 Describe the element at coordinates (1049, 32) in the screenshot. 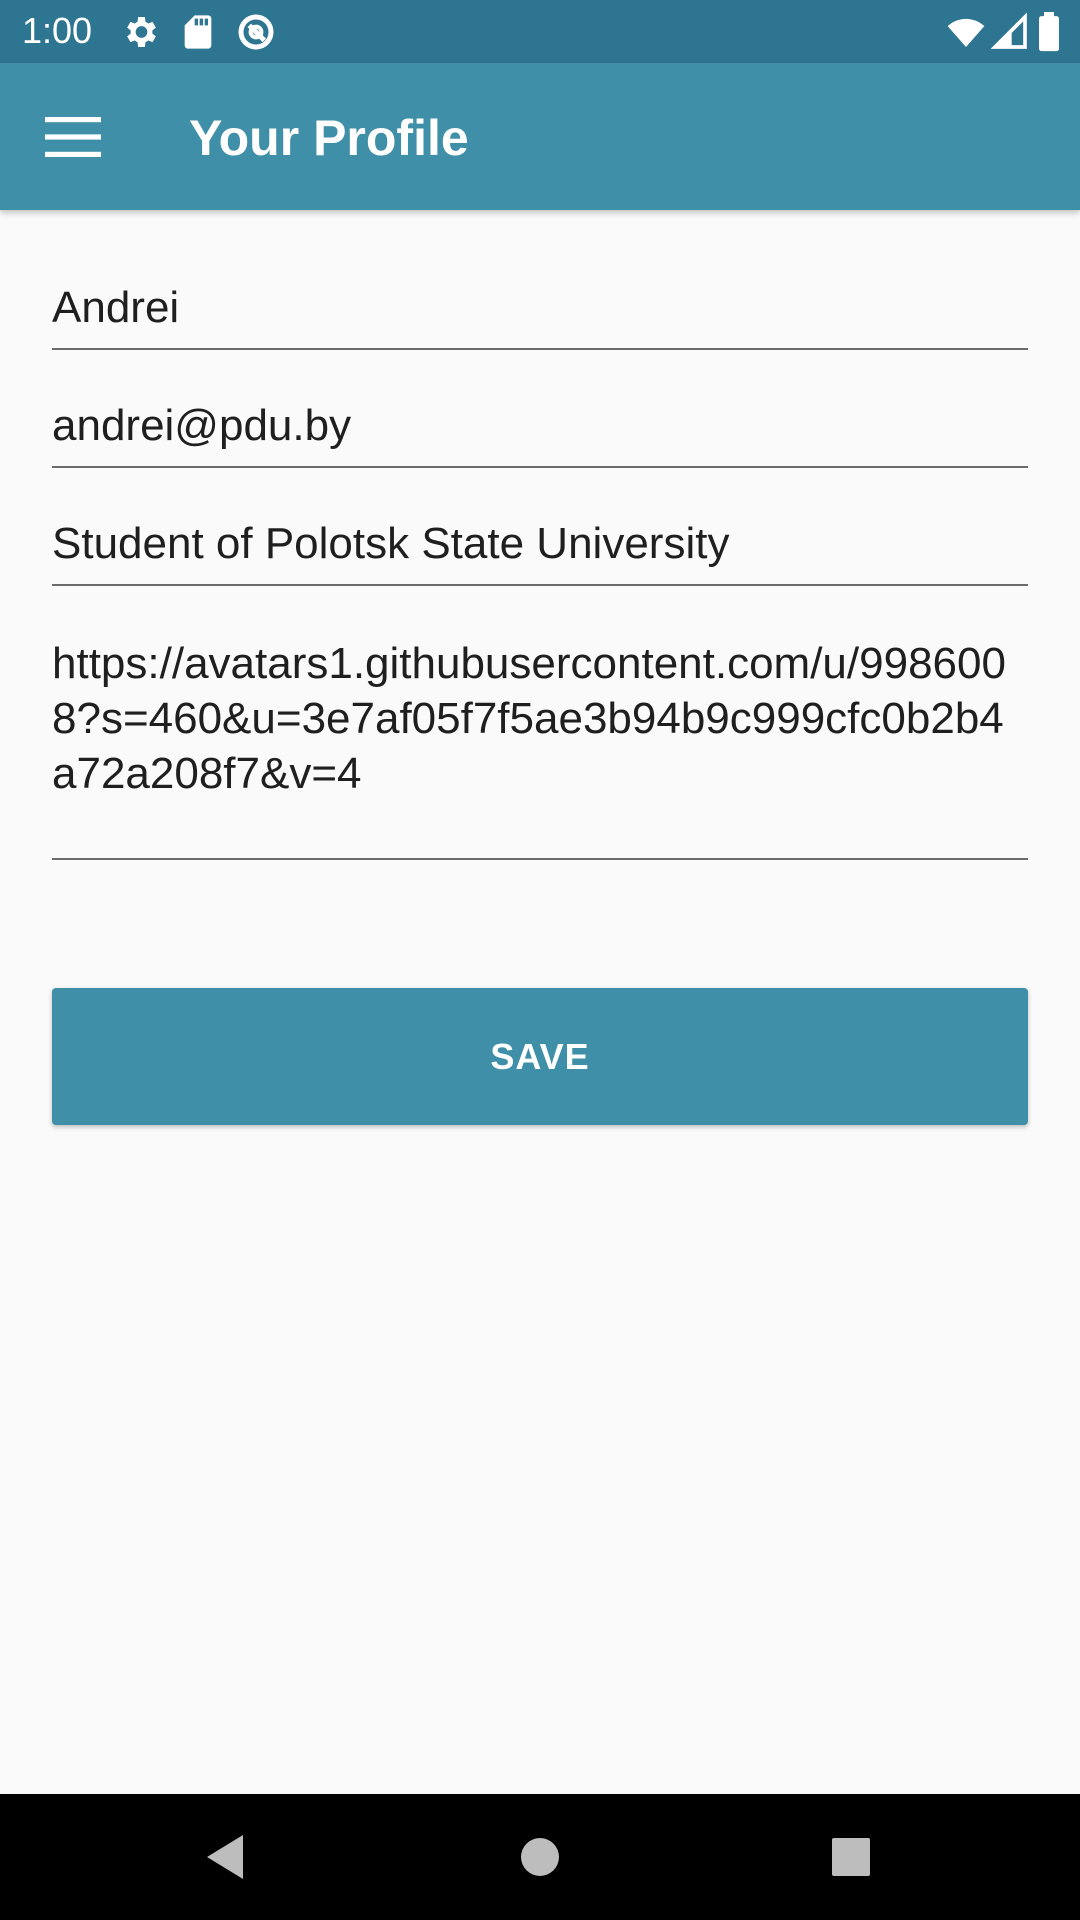

I see `battery-icon` at that location.